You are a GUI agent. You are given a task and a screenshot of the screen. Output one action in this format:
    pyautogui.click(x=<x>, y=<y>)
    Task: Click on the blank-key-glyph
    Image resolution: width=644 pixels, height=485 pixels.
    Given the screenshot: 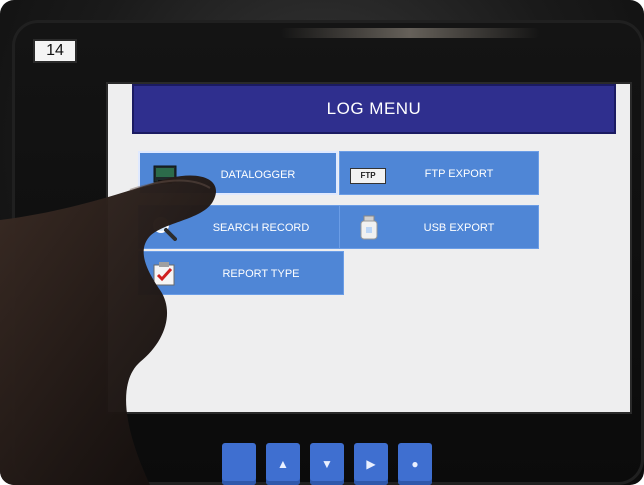 What is the action you would take?
    pyautogui.click(x=239, y=464)
    